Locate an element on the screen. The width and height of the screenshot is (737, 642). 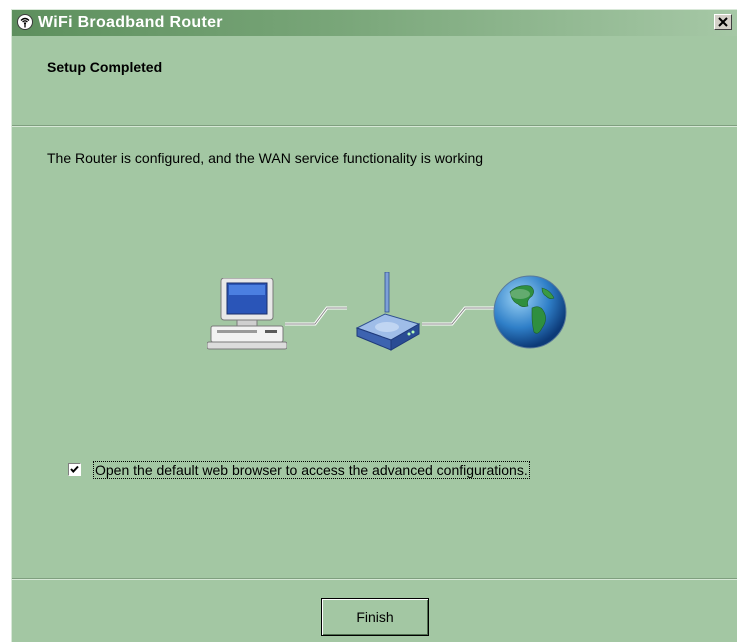
window-title: WiFi Broadband Router is located at coordinates (130, 22).